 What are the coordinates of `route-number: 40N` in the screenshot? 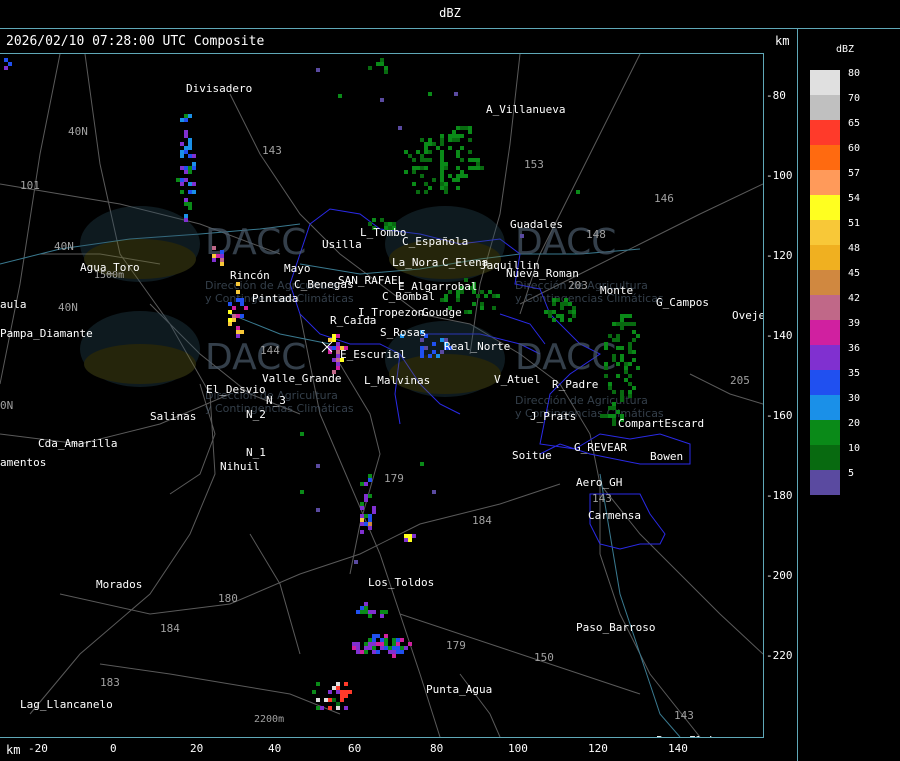 It's located at (68, 307).